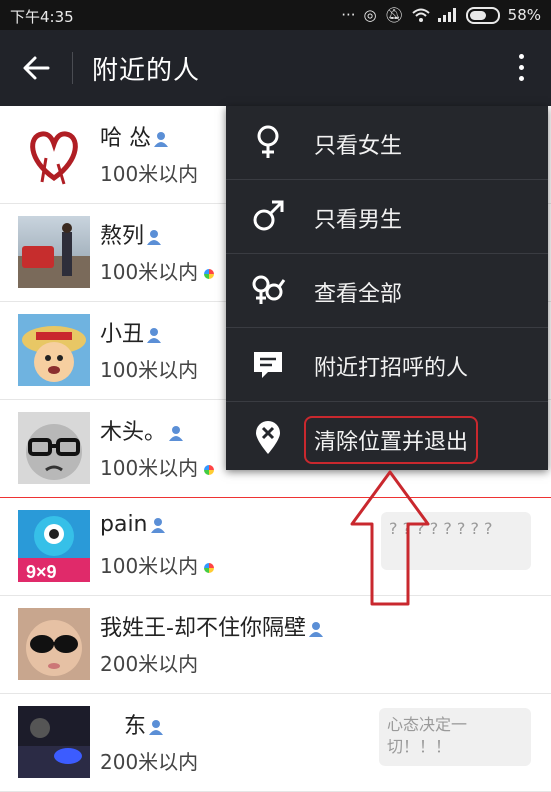  What do you see at coordinates (348, 15) in the screenshot?
I see `dots-icon: ···` at bounding box center [348, 15].